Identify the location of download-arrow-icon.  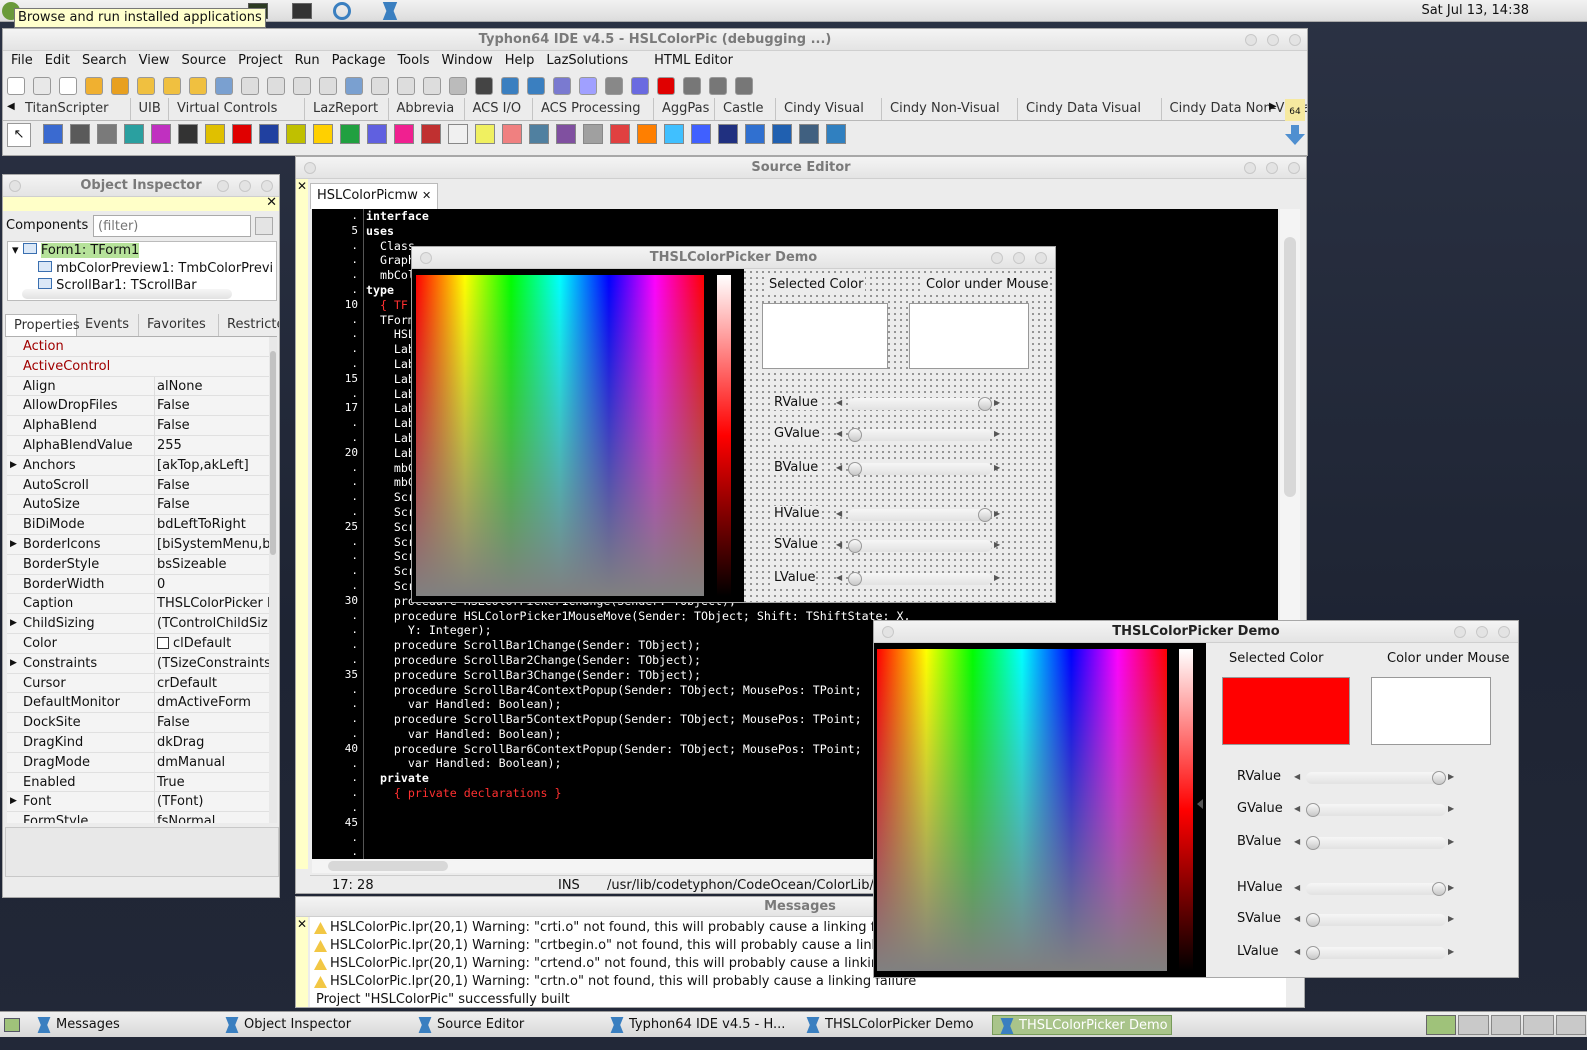
(1295, 135).